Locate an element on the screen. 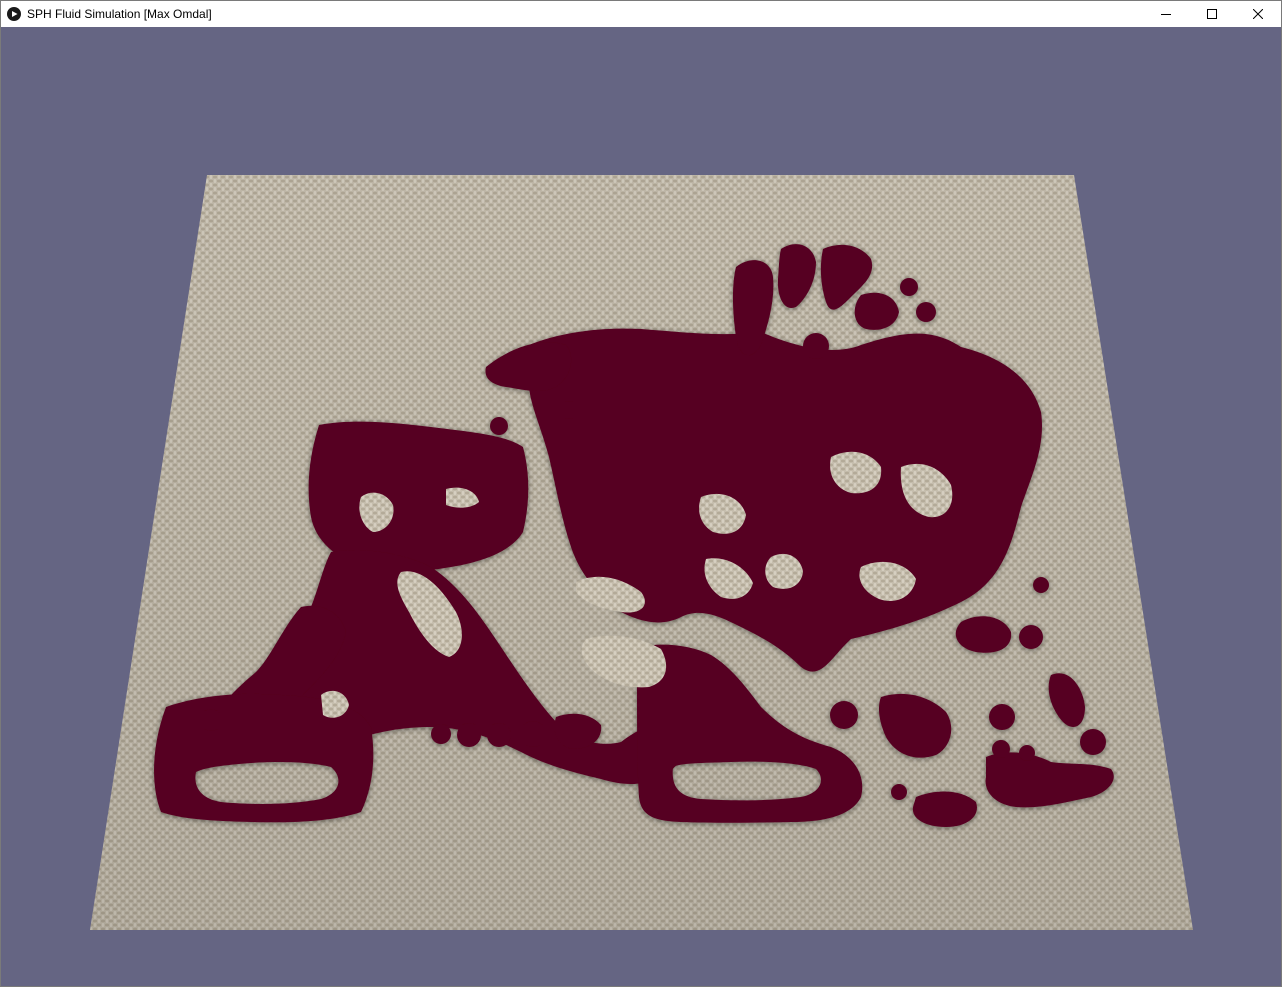 This screenshot has width=1282, height=987. maximize-icon is located at coordinates (1212, 14).